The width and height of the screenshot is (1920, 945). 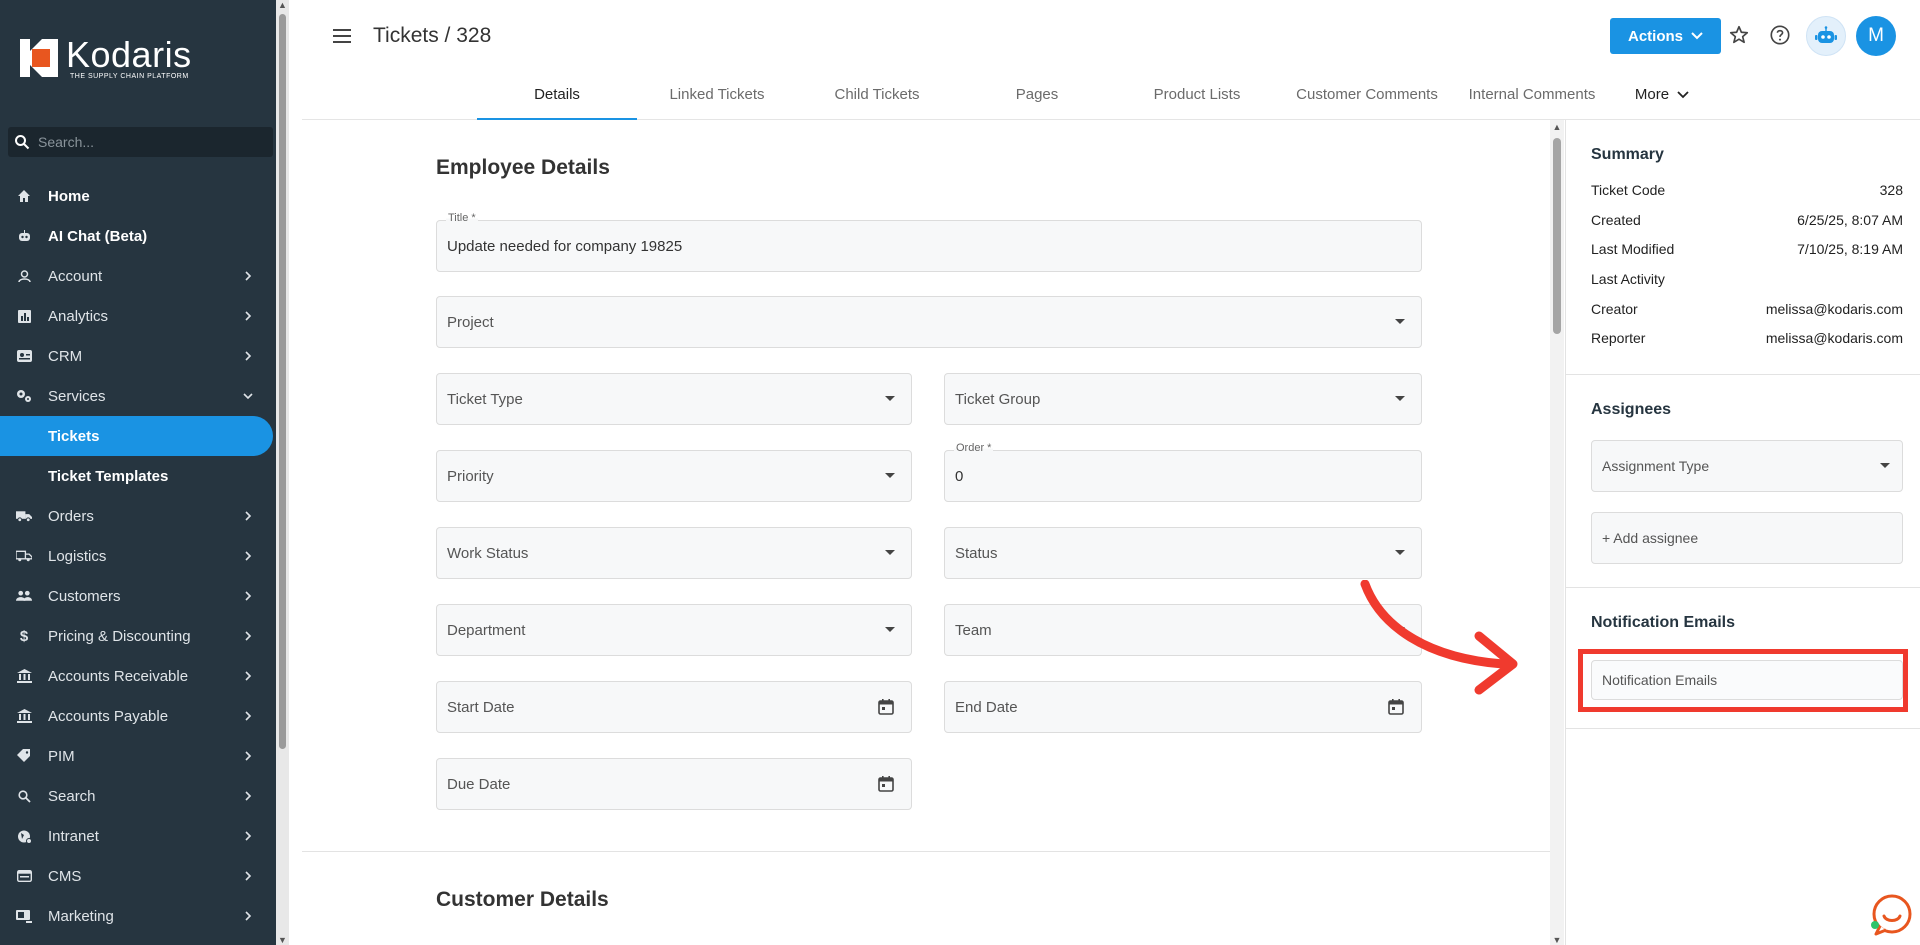 I want to click on sidebar-item-crm: CRM, so click(x=138, y=356).